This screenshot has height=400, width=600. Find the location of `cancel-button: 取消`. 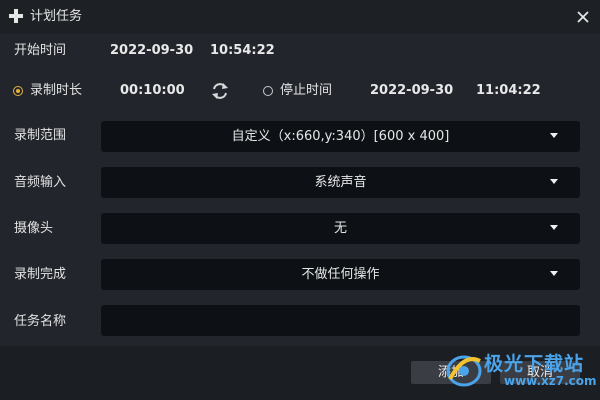

cancel-button: 取消 is located at coordinates (540, 372).